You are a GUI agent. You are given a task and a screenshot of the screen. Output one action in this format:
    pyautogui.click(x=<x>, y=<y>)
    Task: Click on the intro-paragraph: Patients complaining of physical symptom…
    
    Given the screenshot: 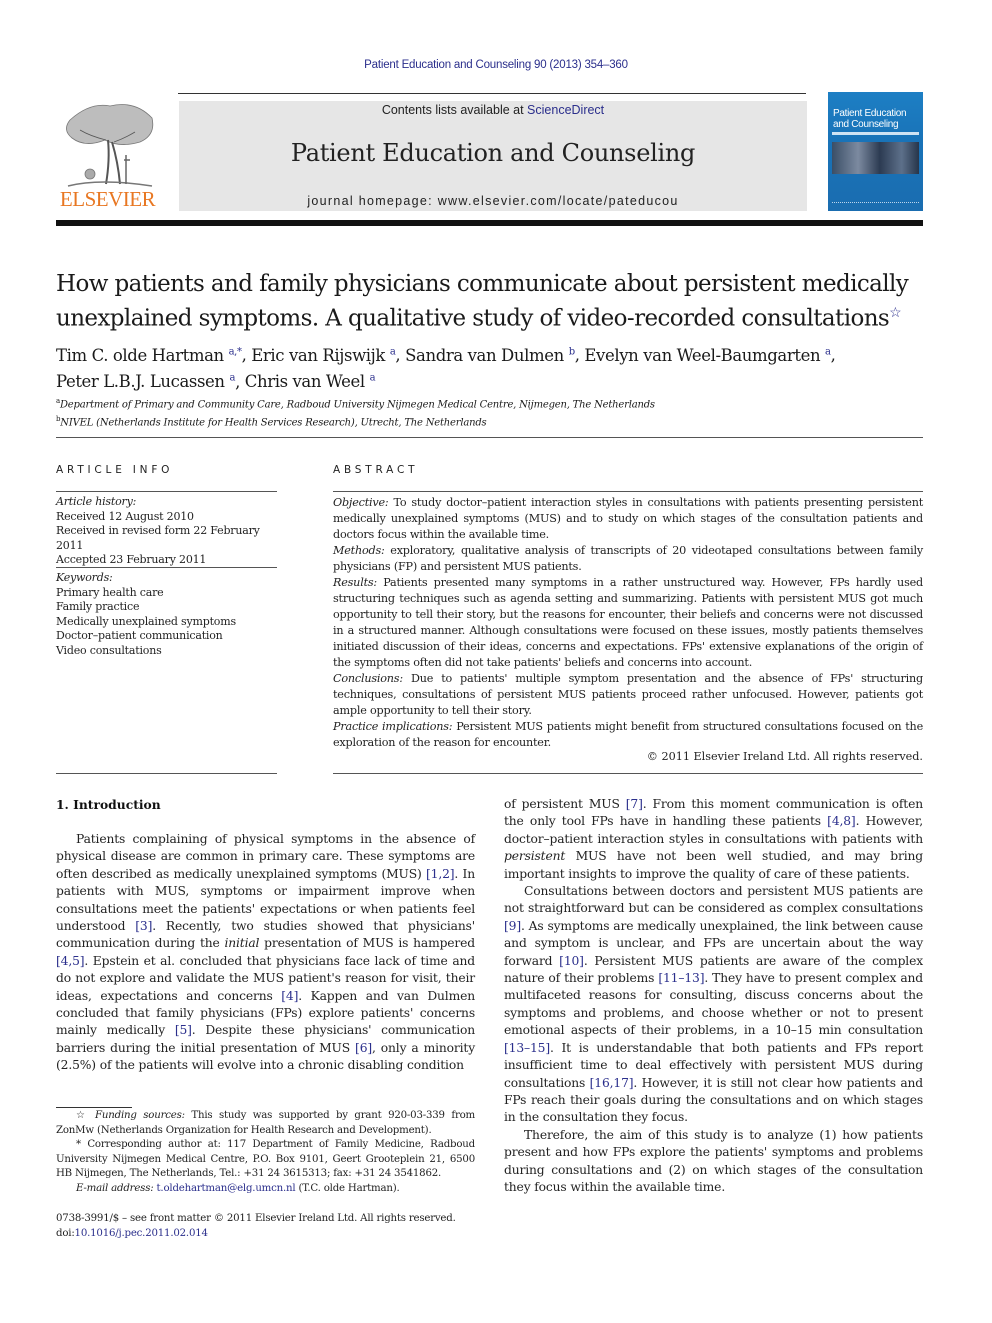 What is the action you would take?
    pyautogui.click(x=265, y=953)
    